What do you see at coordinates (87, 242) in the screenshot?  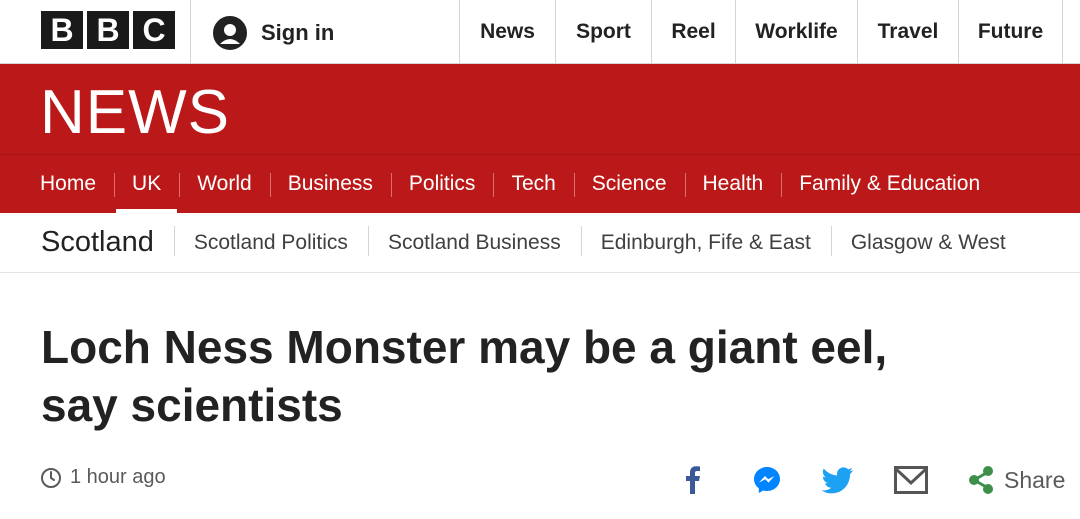 I see `section-title: Scotland` at bounding box center [87, 242].